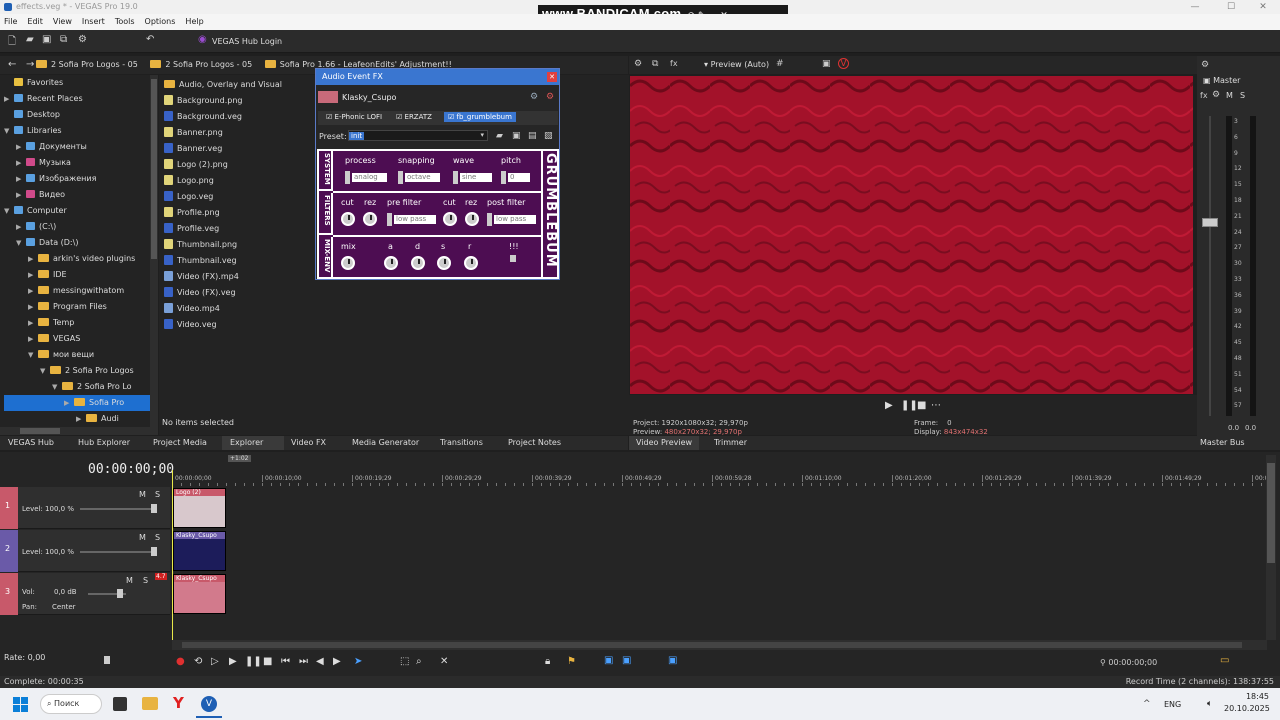 This screenshot has width=1280, height=720. I want to click on process-select: analog, so click(369, 177).